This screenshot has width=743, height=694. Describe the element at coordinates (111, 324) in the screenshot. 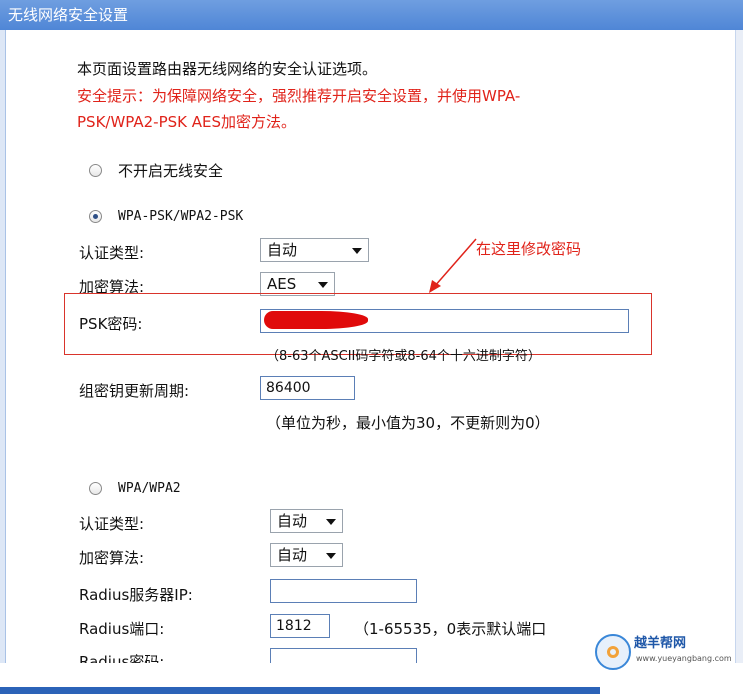

I see `psk-password-label: PSK密码:` at that location.